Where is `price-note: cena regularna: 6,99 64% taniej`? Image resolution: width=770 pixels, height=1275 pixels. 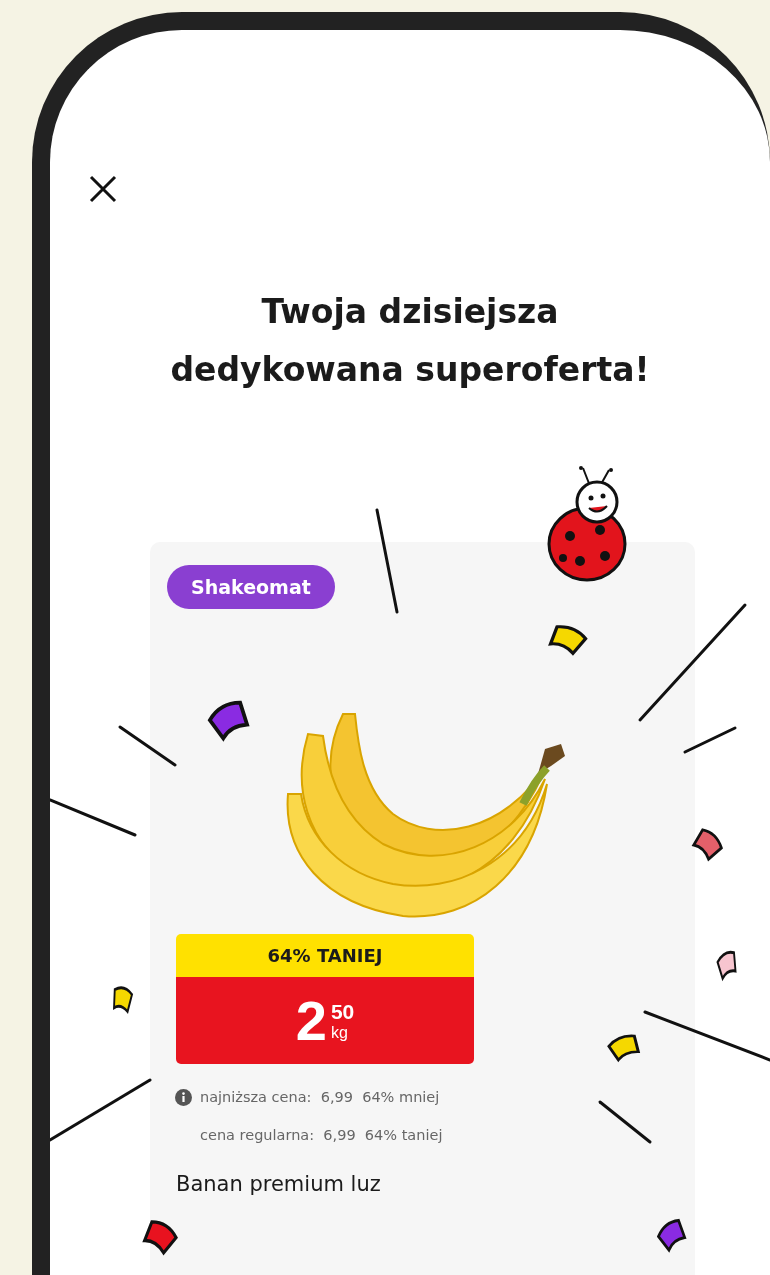 price-note: cena regularna: 6,99 64% taniej is located at coordinates (321, 1135).